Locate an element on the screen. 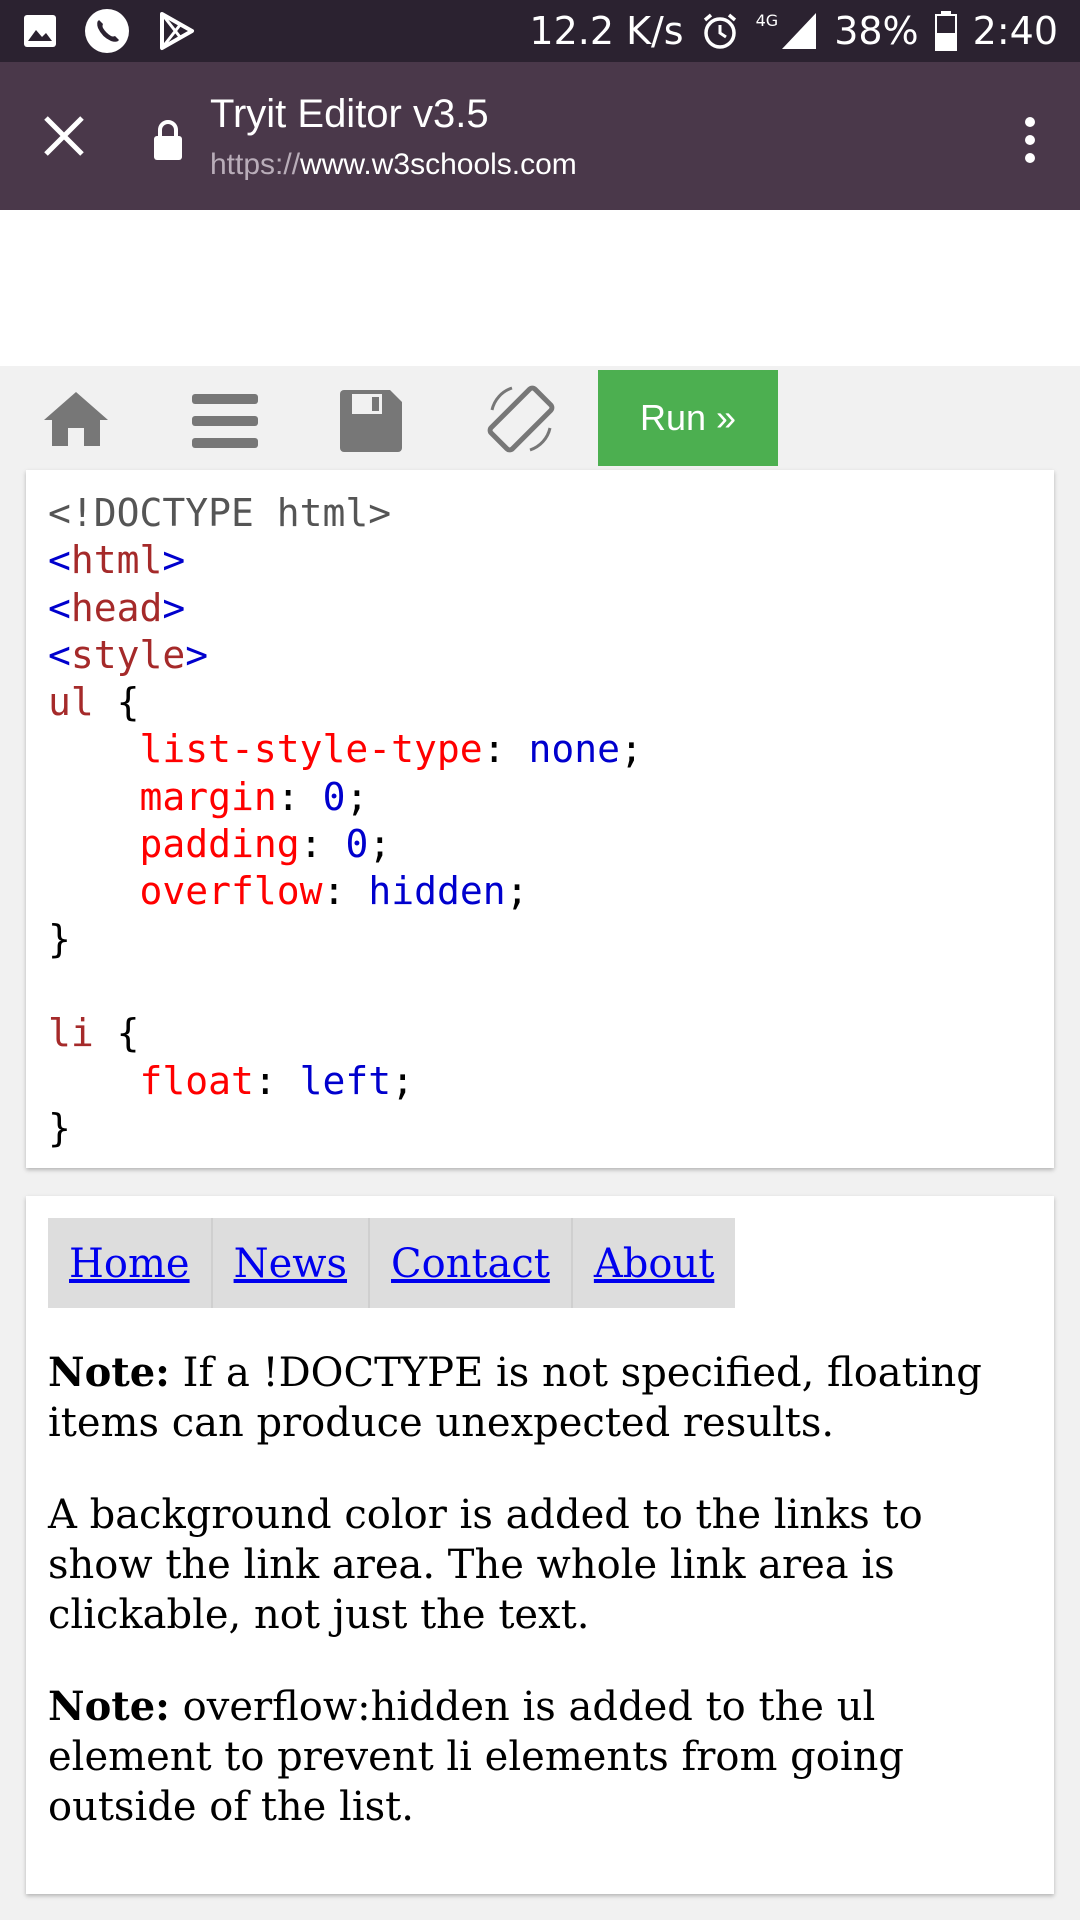 The image size is (1080, 1920). rotate-screen-icon is located at coordinates (521, 419).